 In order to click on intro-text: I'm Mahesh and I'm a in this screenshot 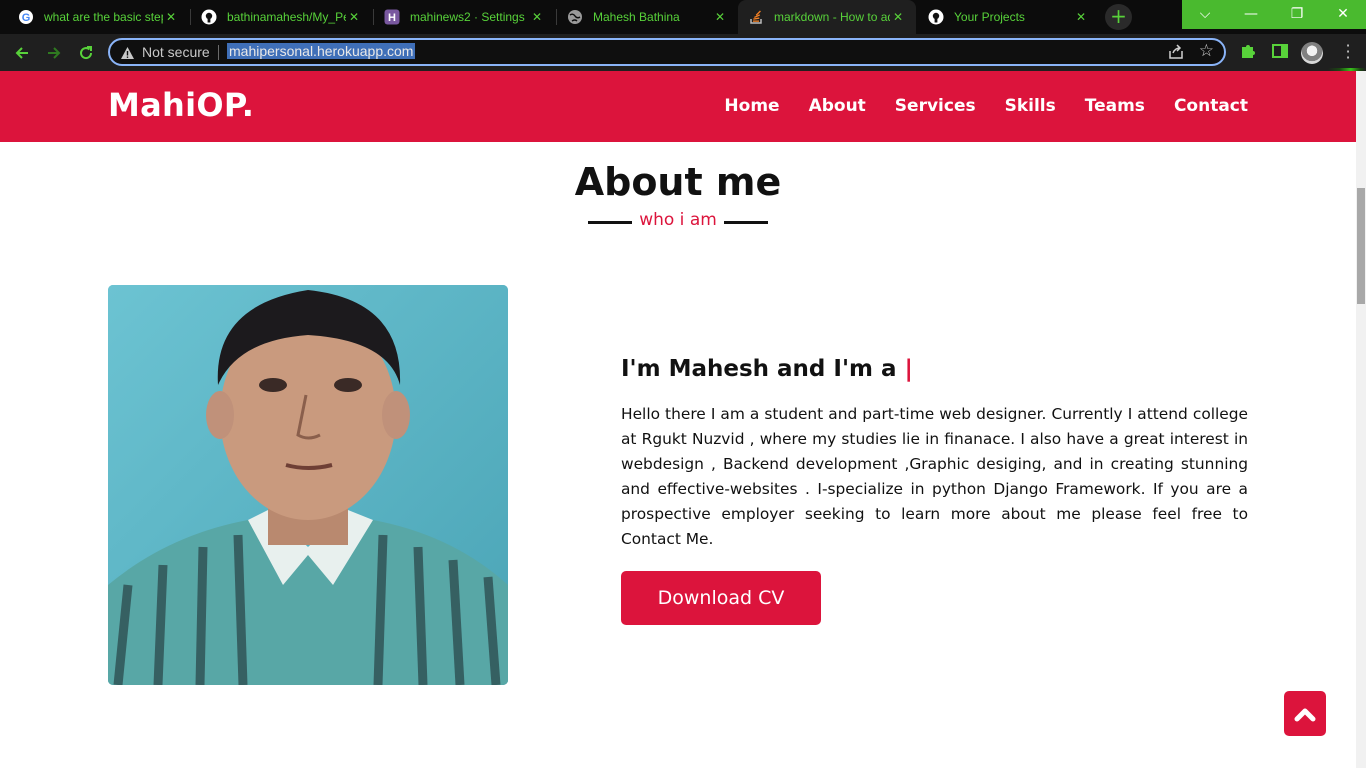, I will do `click(759, 369)`.